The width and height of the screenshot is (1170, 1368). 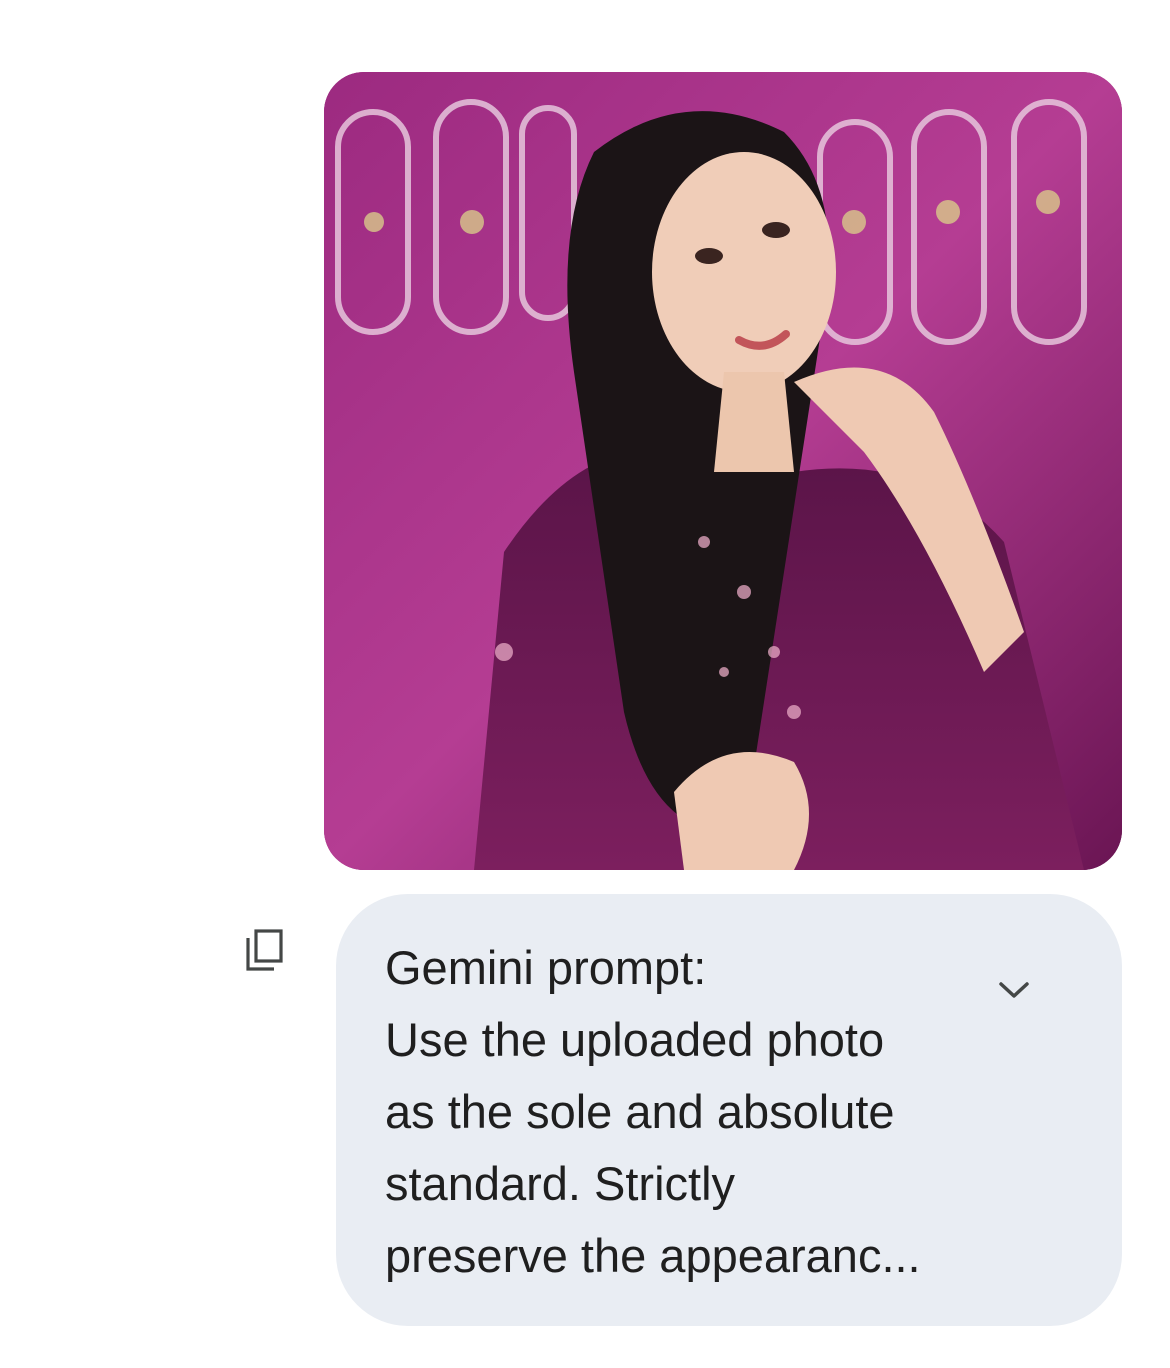 I want to click on prompt-title: Gemini prompt:, so click(x=546, y=967).